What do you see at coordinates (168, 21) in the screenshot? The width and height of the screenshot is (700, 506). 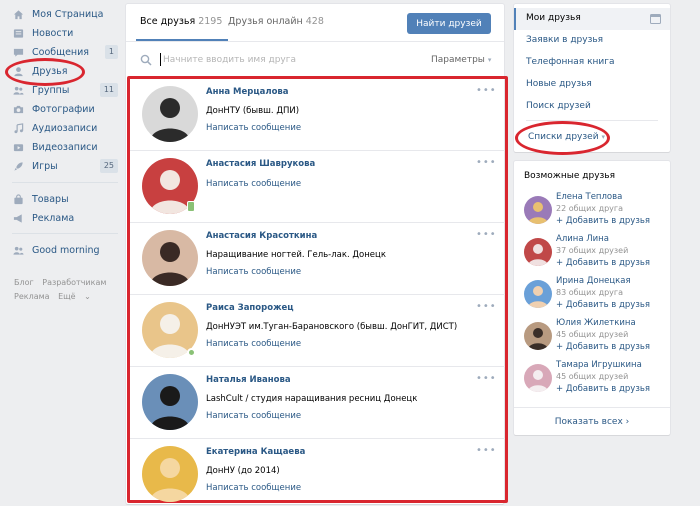 I see `tab-all-label: Все друзья` at bounding box center [168, 21].